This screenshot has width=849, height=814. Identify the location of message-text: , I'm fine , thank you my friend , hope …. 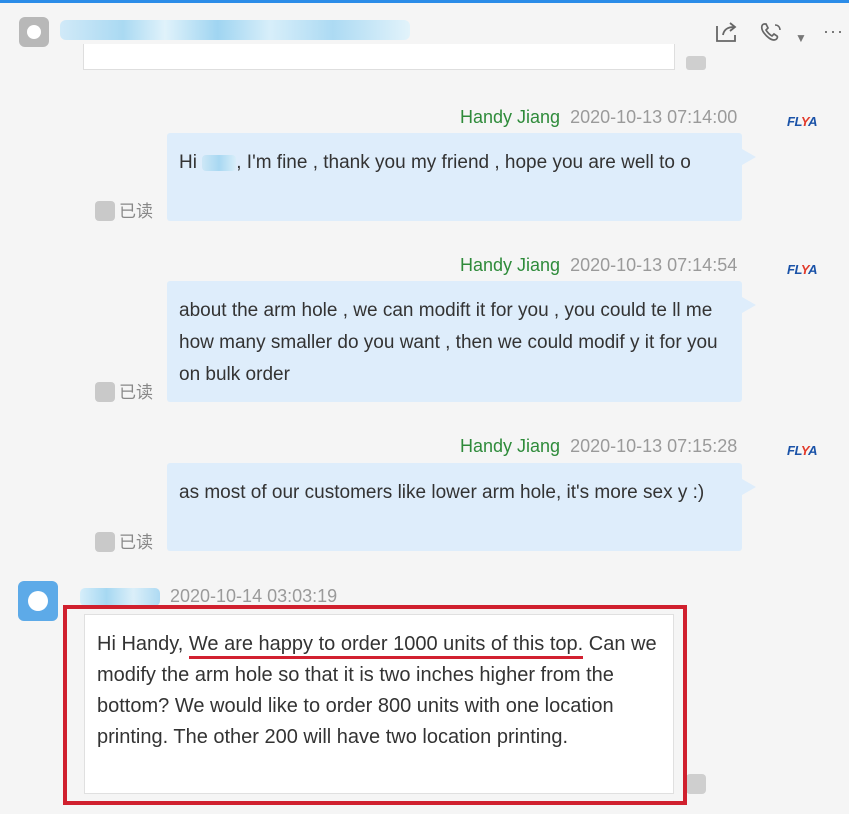
(463, 162).